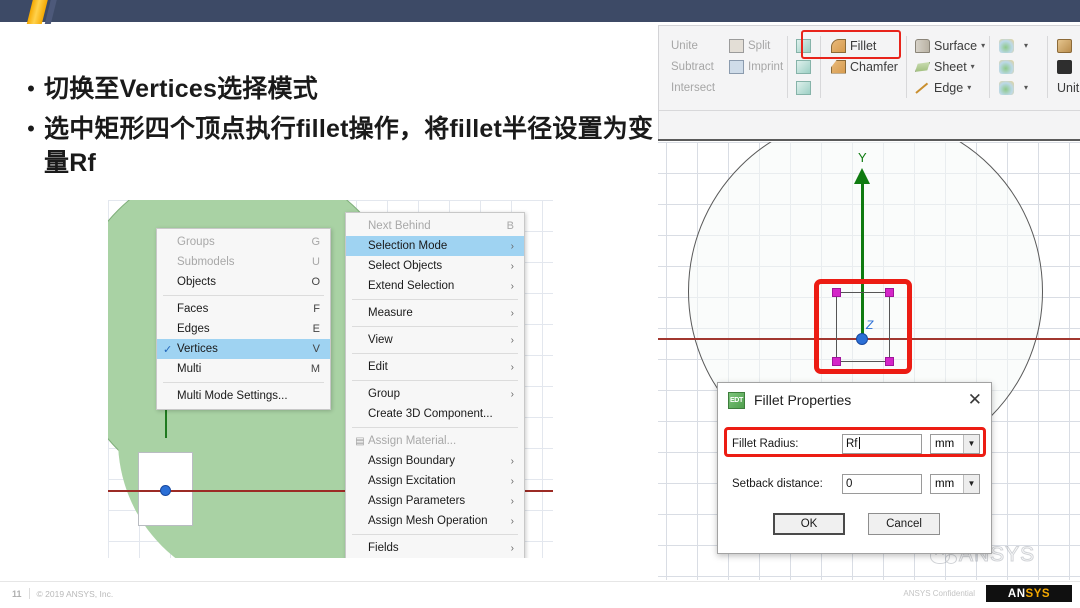 This screenshot has height=608, width=1080. Describe the element at coordinates (922, 67) in the screenshot. I see `sheet-icon` at that location.